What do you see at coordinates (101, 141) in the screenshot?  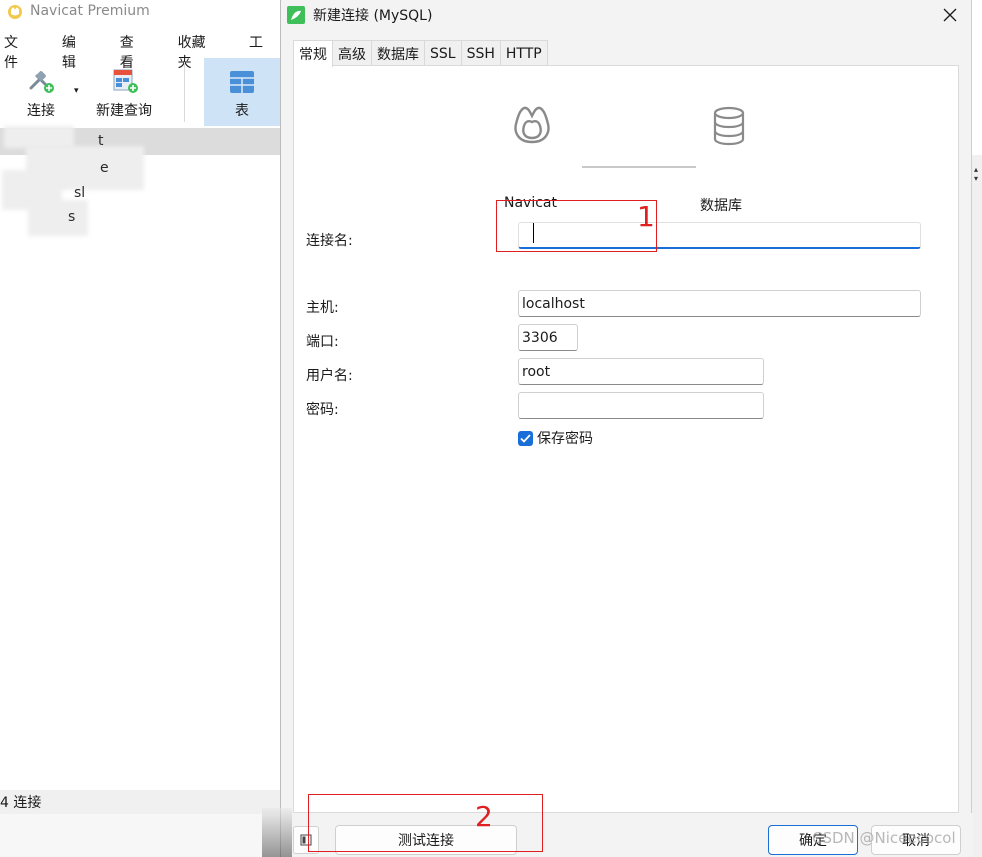 I see `nav-fragment: t` at bounding box center [101, 141].